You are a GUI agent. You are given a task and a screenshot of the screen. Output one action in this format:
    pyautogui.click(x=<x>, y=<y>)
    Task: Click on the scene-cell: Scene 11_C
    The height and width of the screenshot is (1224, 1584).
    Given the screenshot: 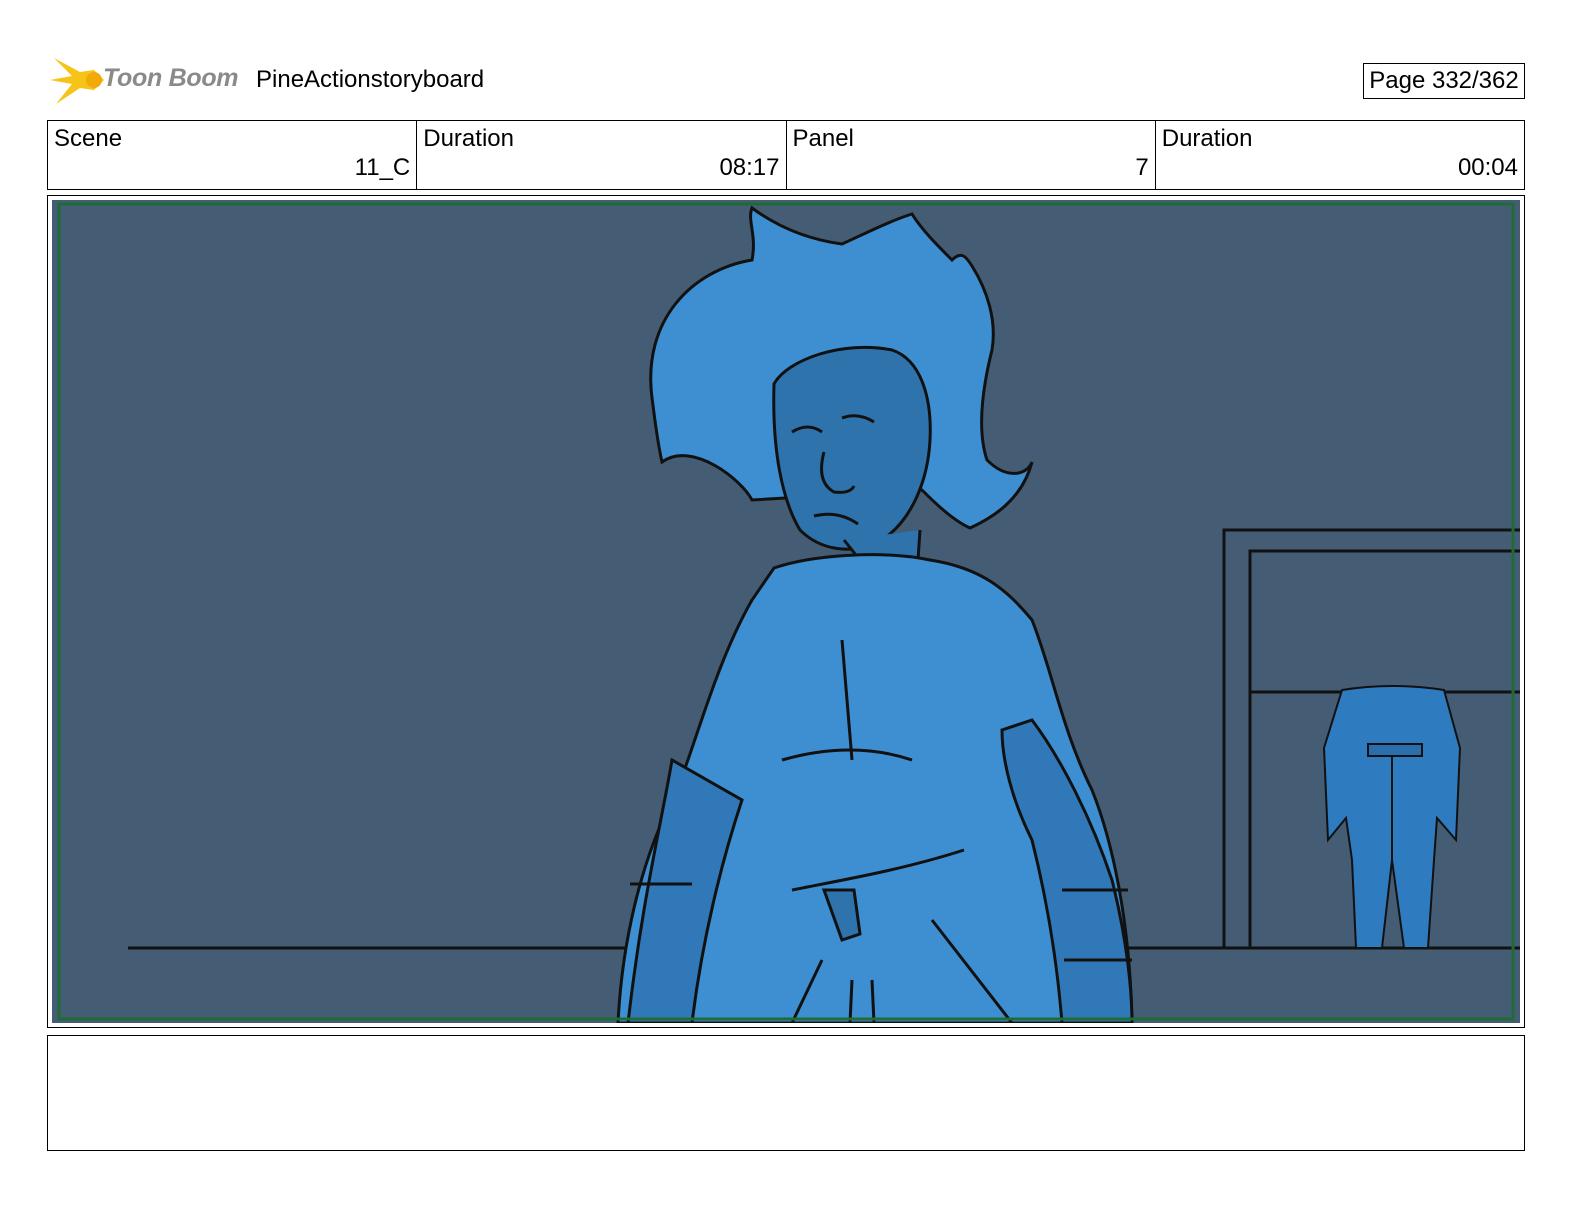 What is the action you would take?
    pyautogui.click(x=233, y=155)
    